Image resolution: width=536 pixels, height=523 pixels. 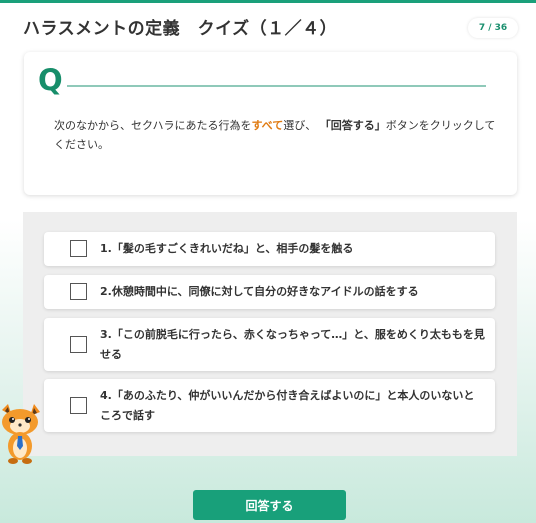 I want to click on question-text-part2: 選び、, so click(x=300, y=125).